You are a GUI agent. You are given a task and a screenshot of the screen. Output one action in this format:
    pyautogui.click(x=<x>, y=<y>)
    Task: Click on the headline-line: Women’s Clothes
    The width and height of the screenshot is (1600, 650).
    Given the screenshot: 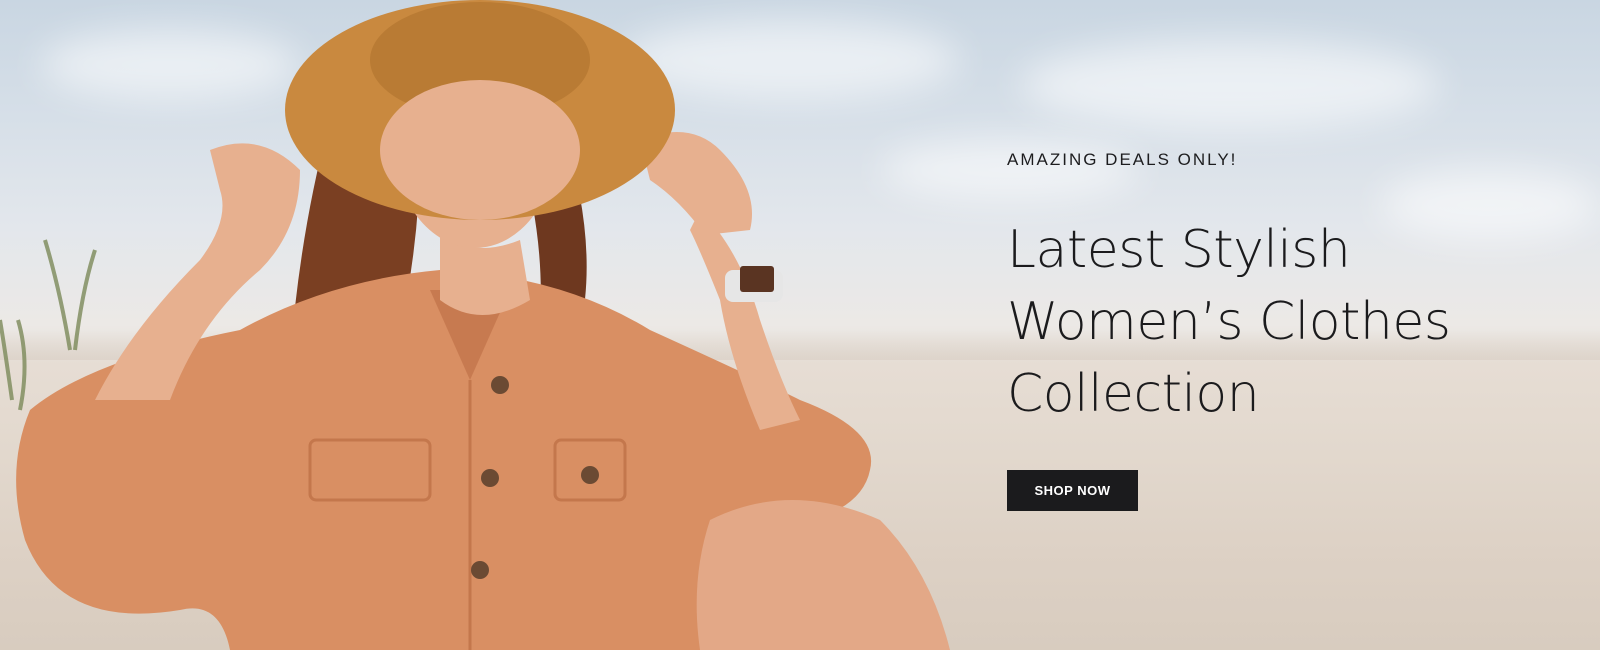 What is the action you would take?
    pyautogui.click(x=1229, y=322)
    